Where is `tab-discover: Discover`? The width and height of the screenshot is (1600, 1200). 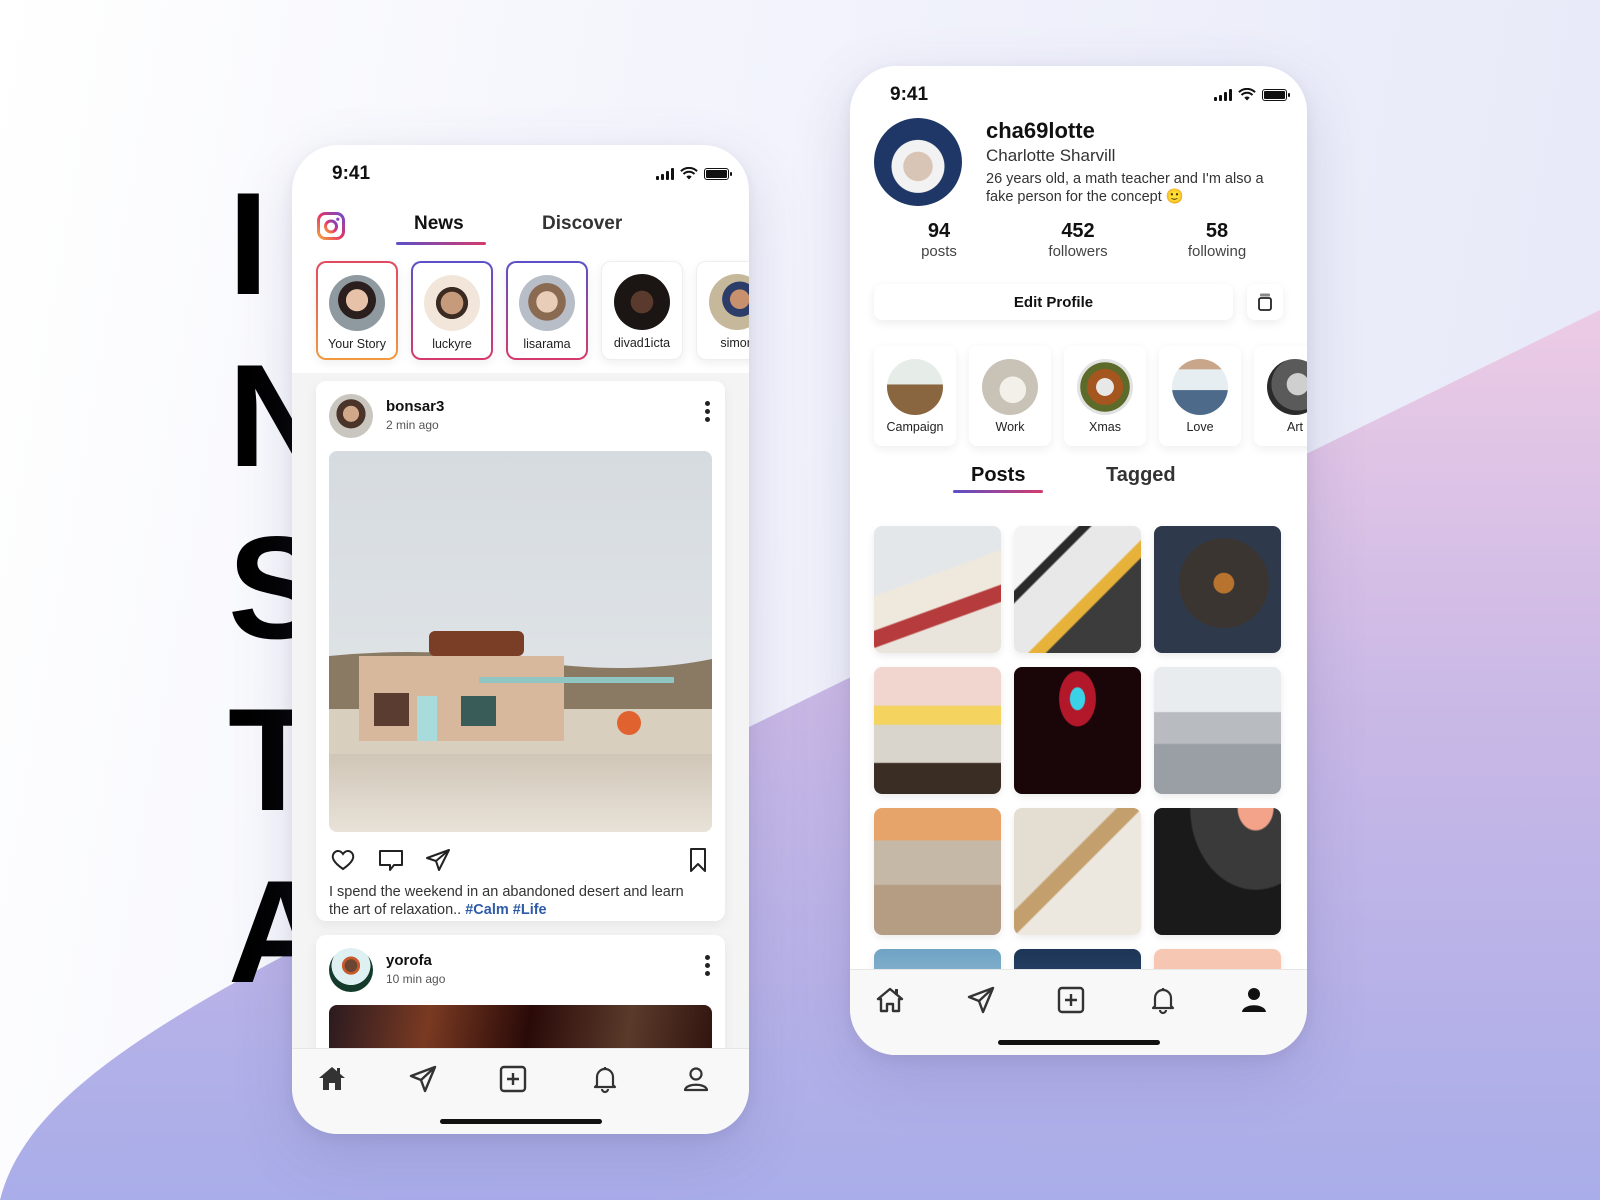
tab-discover: Discover is located at coordinates (582, 224).